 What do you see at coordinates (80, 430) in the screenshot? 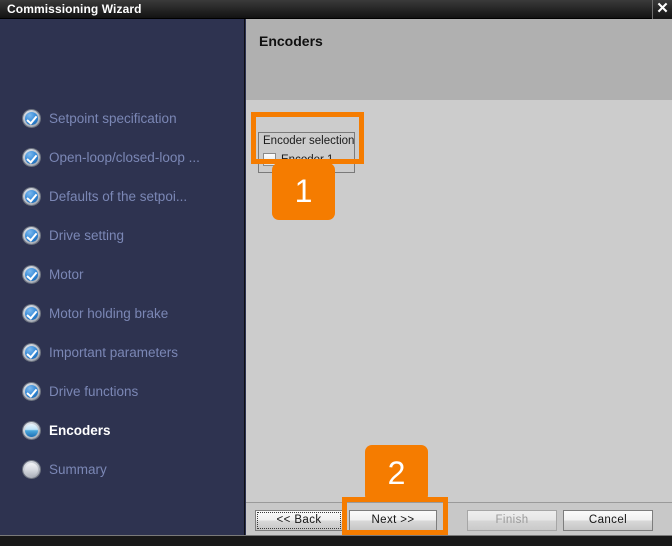
I see `sidebar-item-label: Encoders` at bounding box center [80, 430].